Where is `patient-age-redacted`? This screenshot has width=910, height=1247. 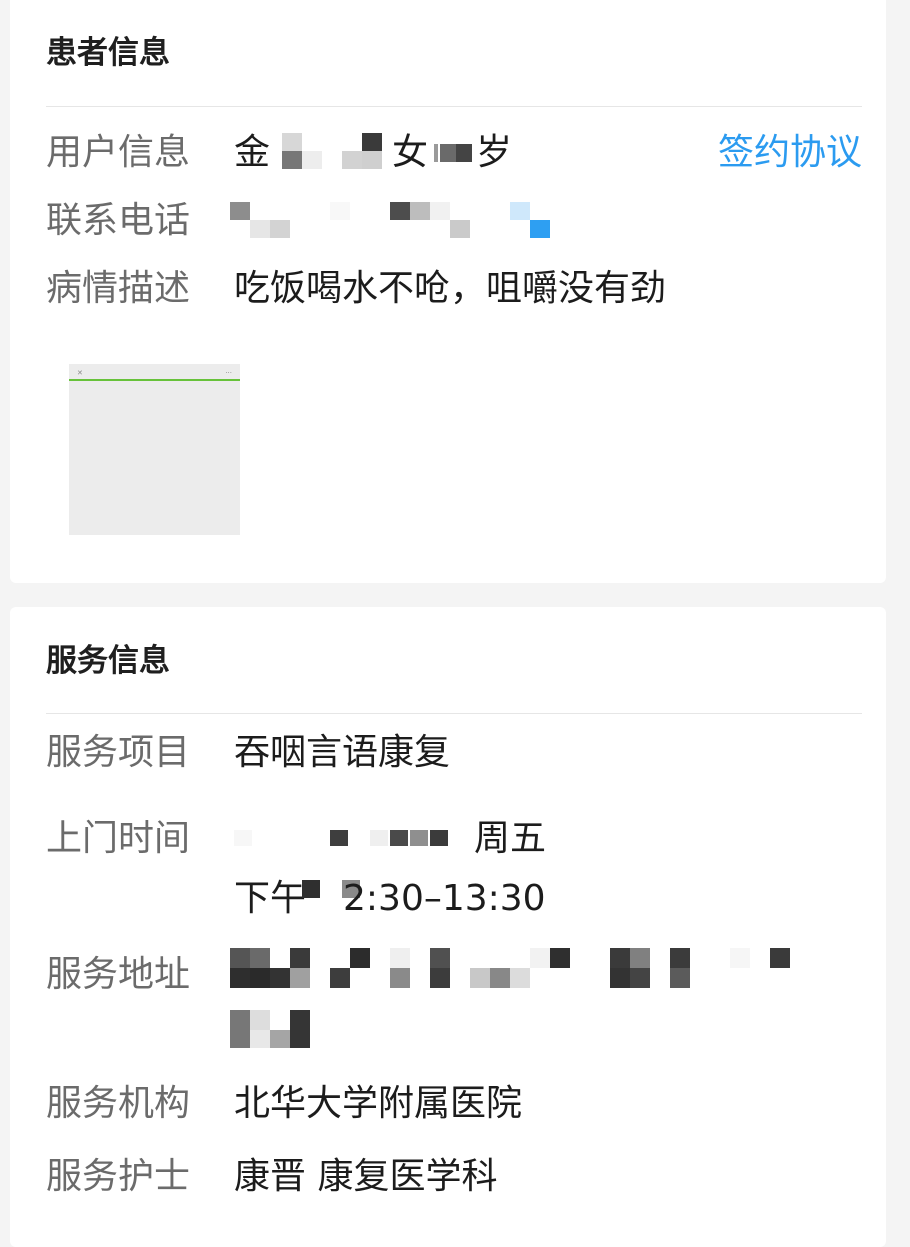 patient-age-redacted is located at coordinates (455, 153).